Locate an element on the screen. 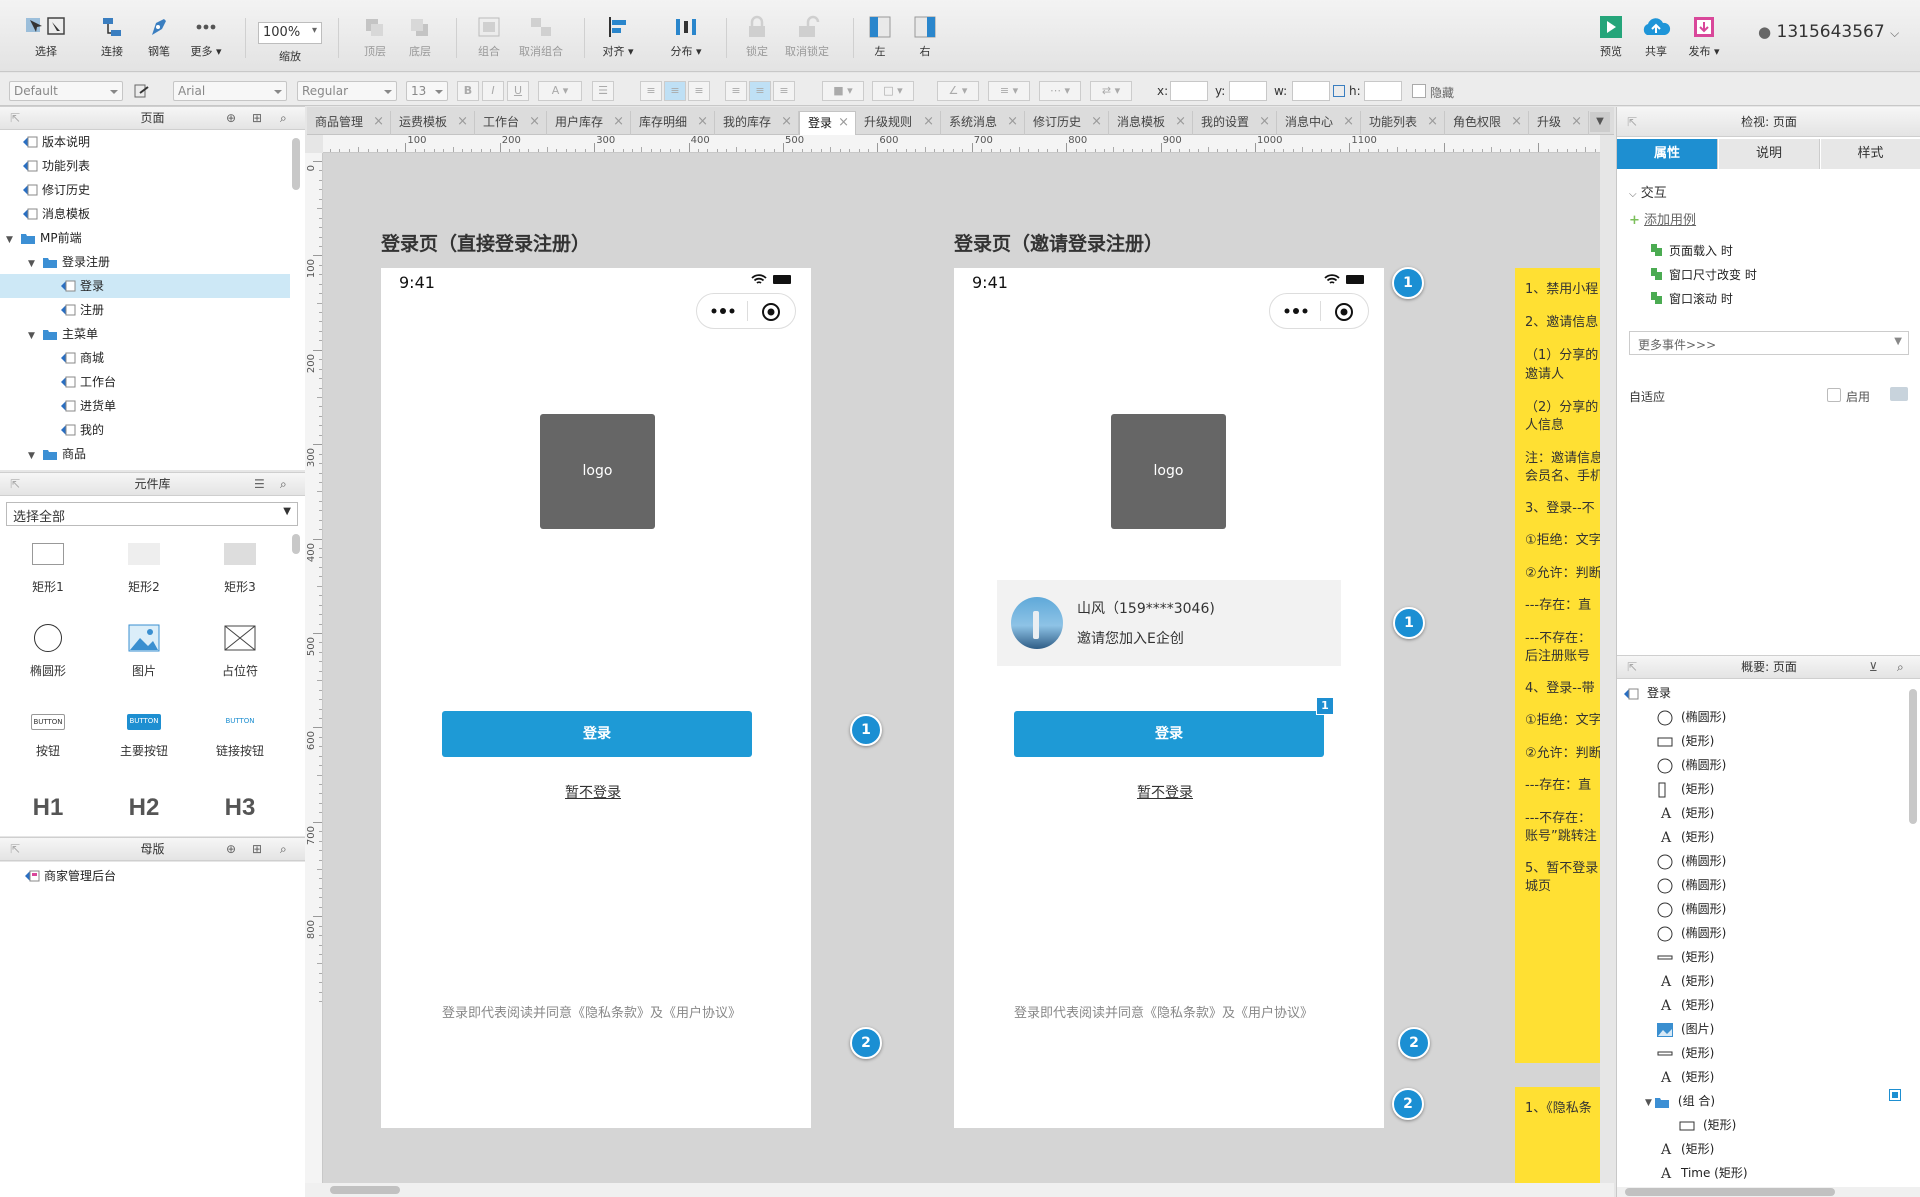  align-right-button: ≡ is located at coordinates (699, 91).